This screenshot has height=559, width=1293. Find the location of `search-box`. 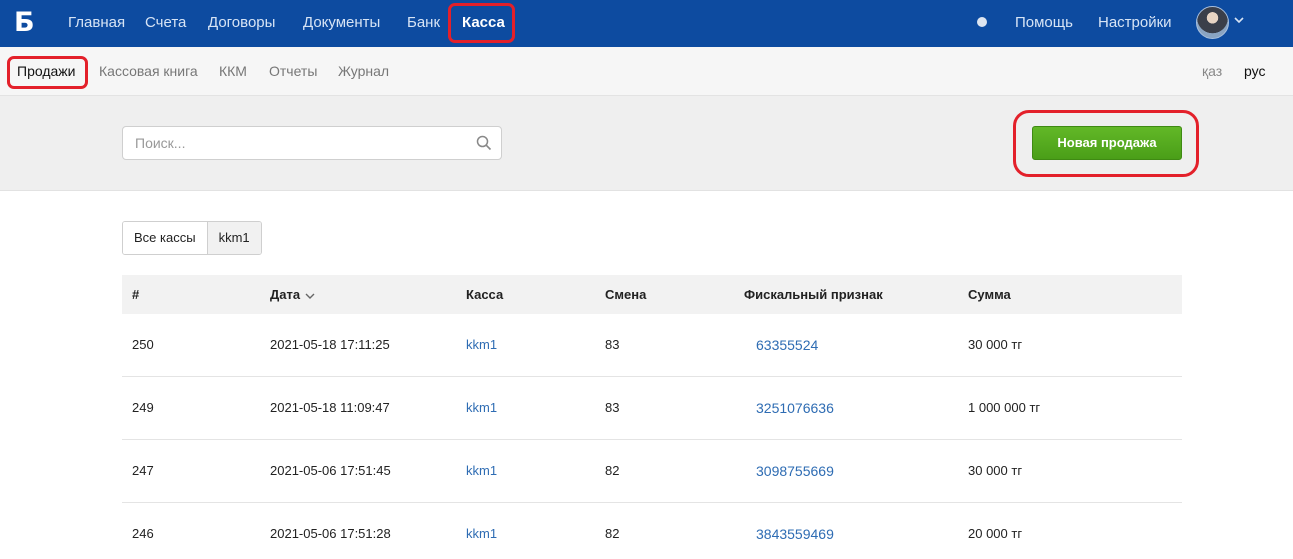

search-box is located at coordinates (312, 143).